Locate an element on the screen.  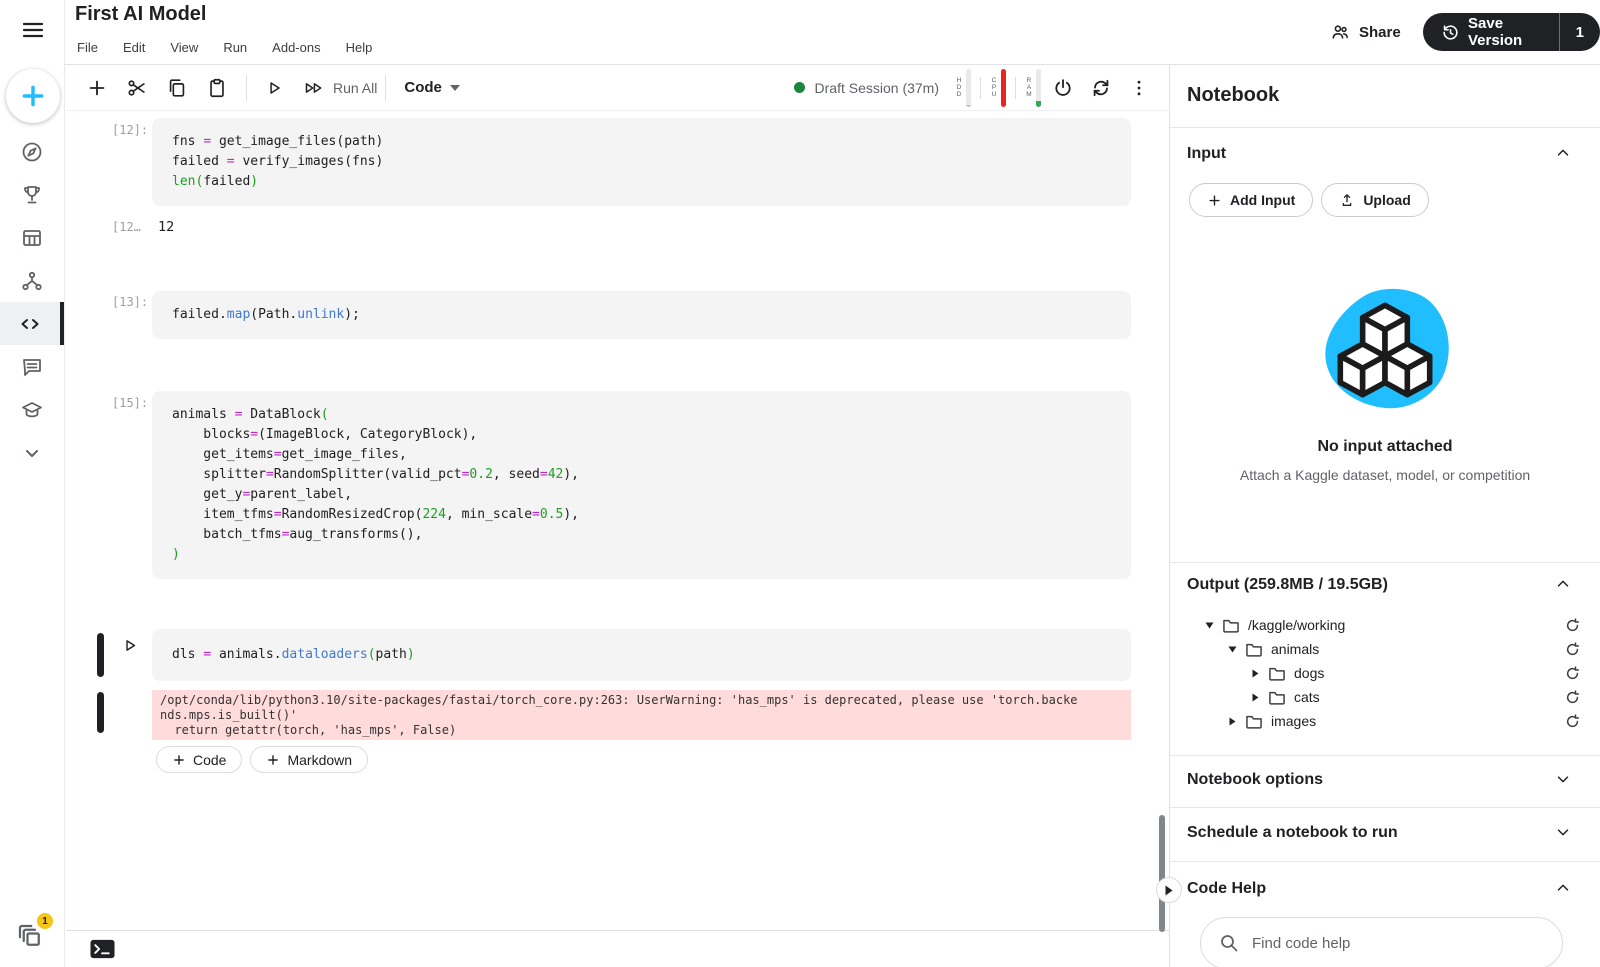
sync-icon is located at coordinates (1101, 88).